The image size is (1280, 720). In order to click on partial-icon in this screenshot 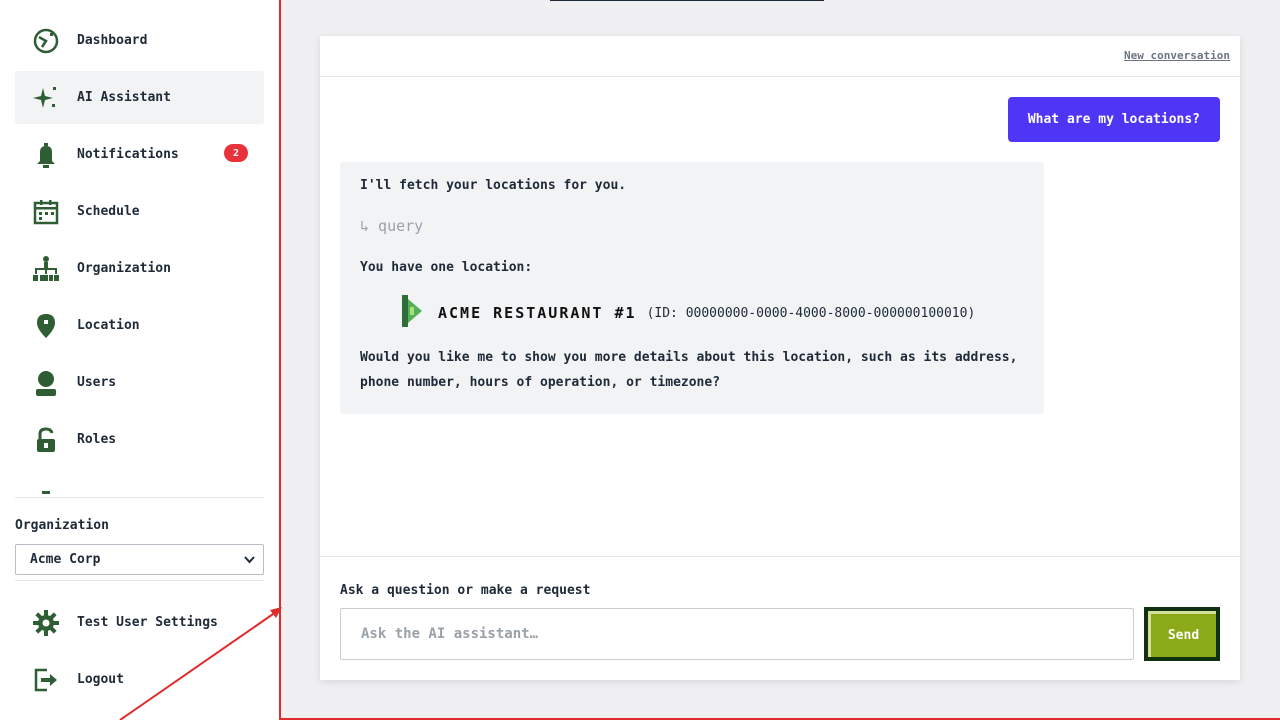, I will do `click(46, 487)`.